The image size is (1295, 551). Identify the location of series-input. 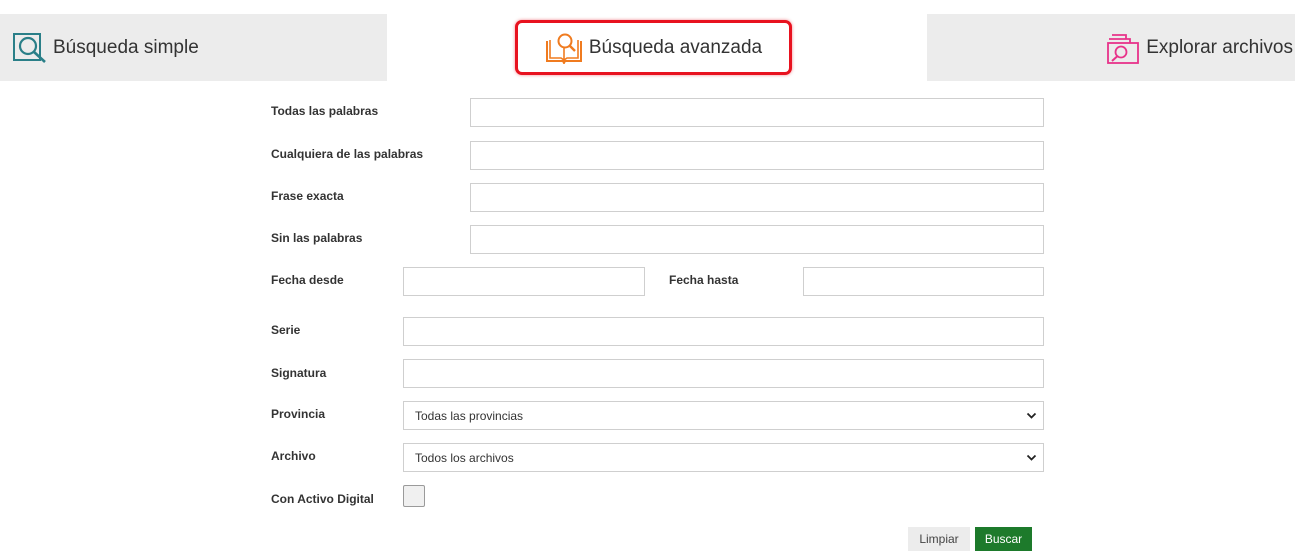
(723, 331).